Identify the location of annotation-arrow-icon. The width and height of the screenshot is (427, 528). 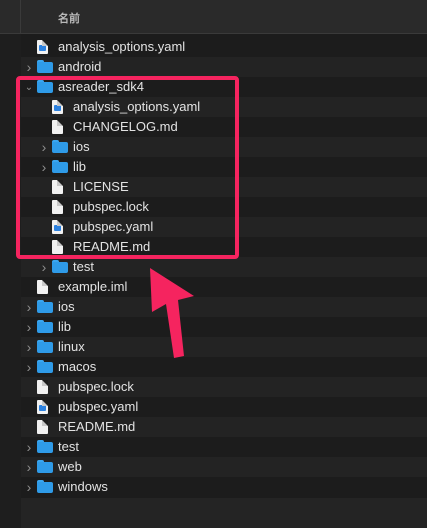
(172, 313).